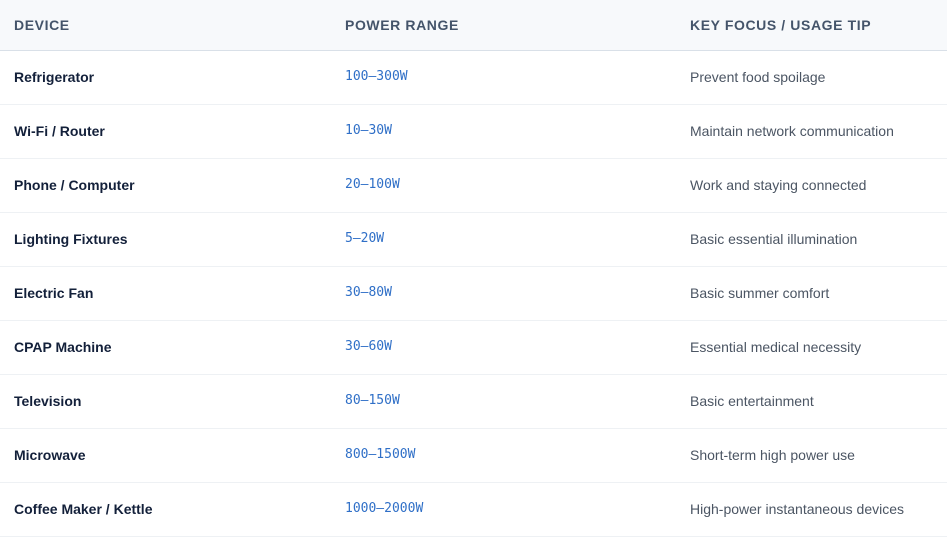  I want to click on device-name: CPAP Machine, so click(63, 346).